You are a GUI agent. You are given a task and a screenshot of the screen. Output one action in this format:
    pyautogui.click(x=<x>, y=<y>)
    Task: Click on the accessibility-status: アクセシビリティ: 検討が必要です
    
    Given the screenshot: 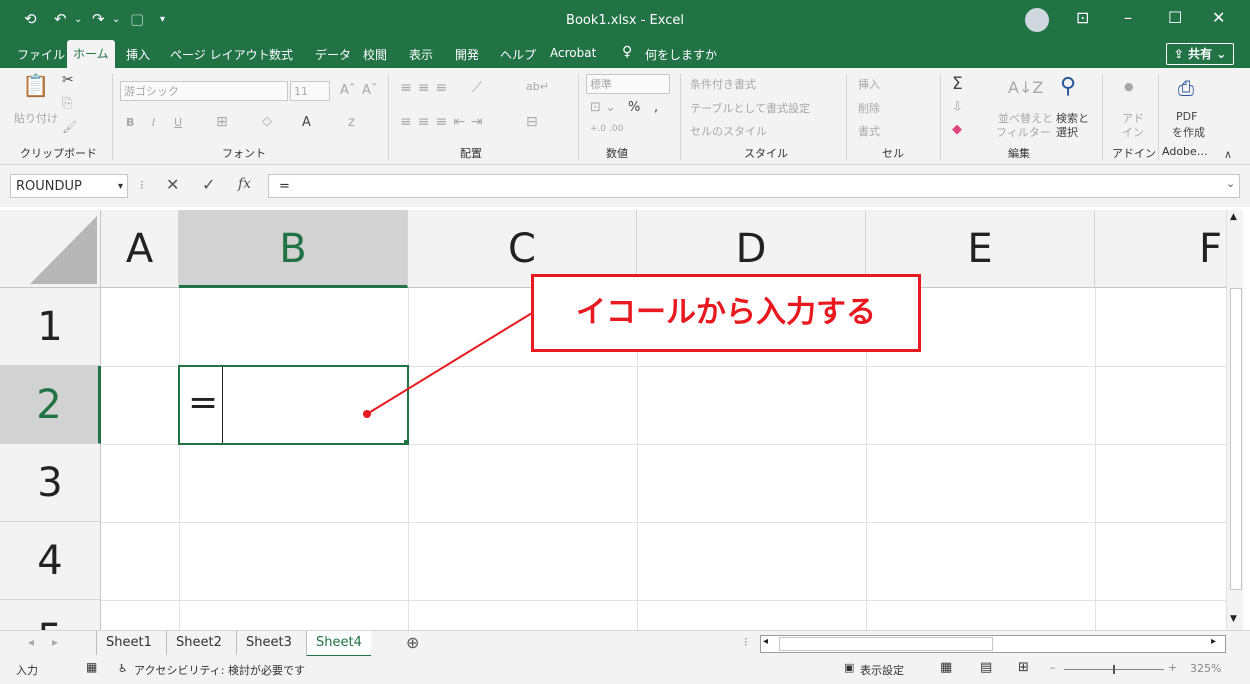 What is the action you would take?
    pyautogui.click(x=219, y=670)
    